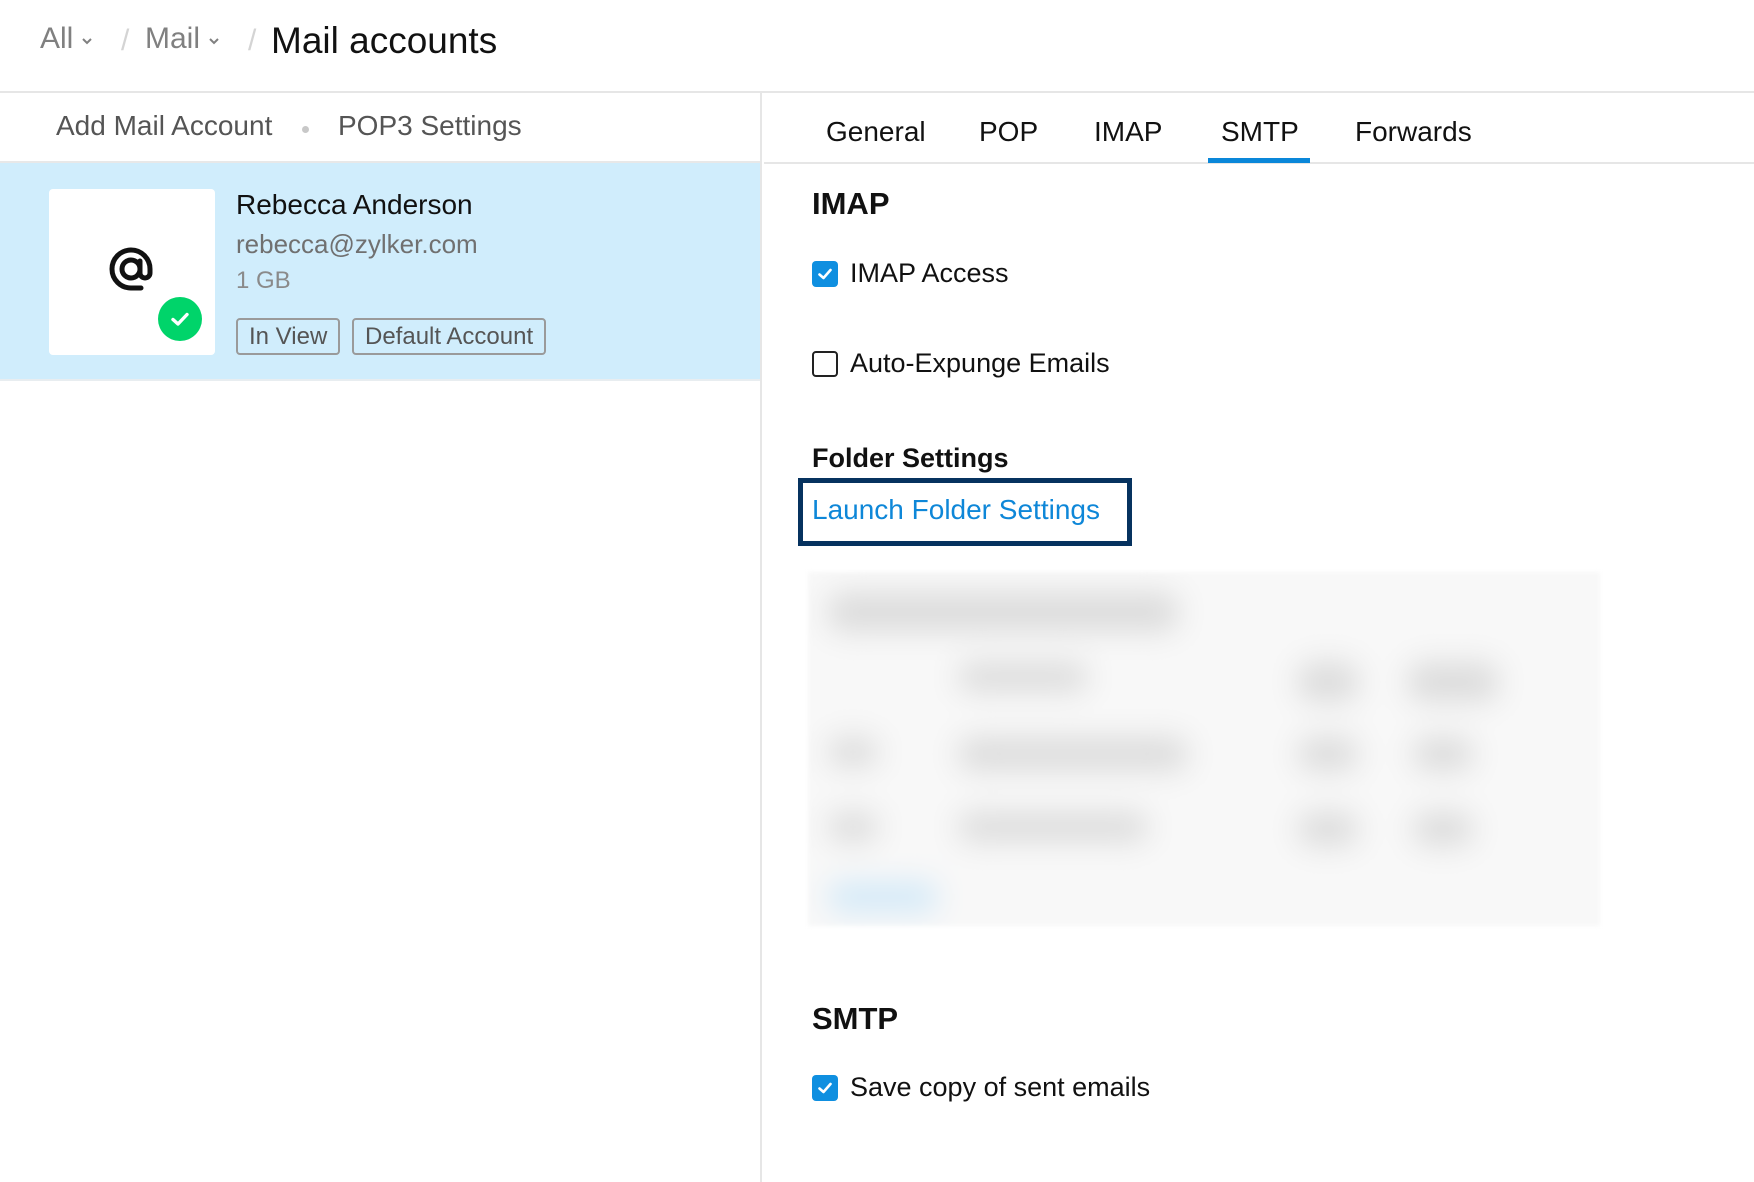  I want to click on imap-access-option: IMAP Access, so click(910, 273).